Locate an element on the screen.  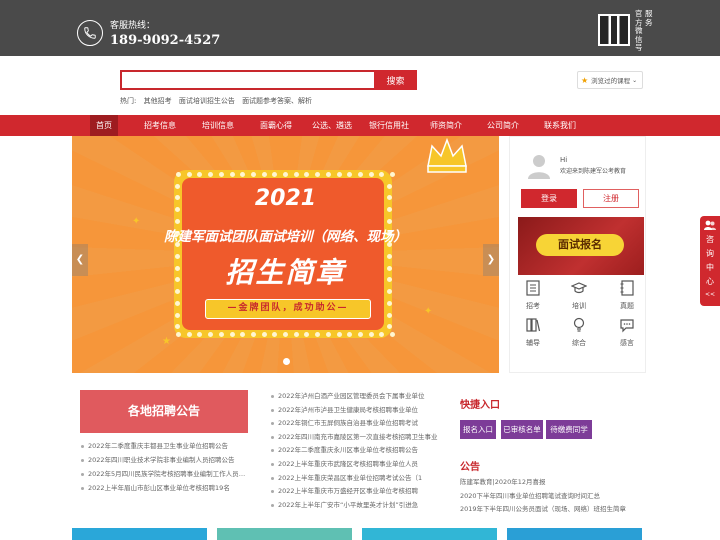
welcome-text: 欢迎来到陈建军公考教育 is located at coordinates (593, 171).